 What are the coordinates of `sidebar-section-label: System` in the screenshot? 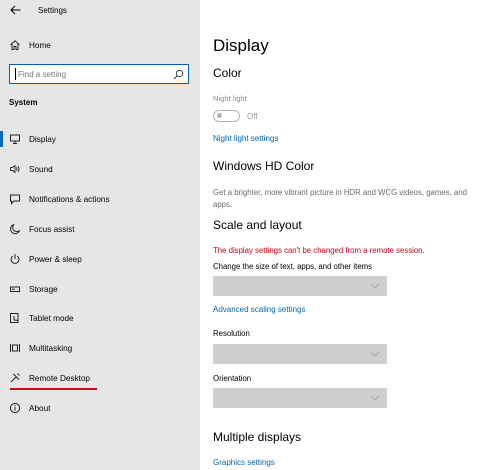 It's located at (23, 102).